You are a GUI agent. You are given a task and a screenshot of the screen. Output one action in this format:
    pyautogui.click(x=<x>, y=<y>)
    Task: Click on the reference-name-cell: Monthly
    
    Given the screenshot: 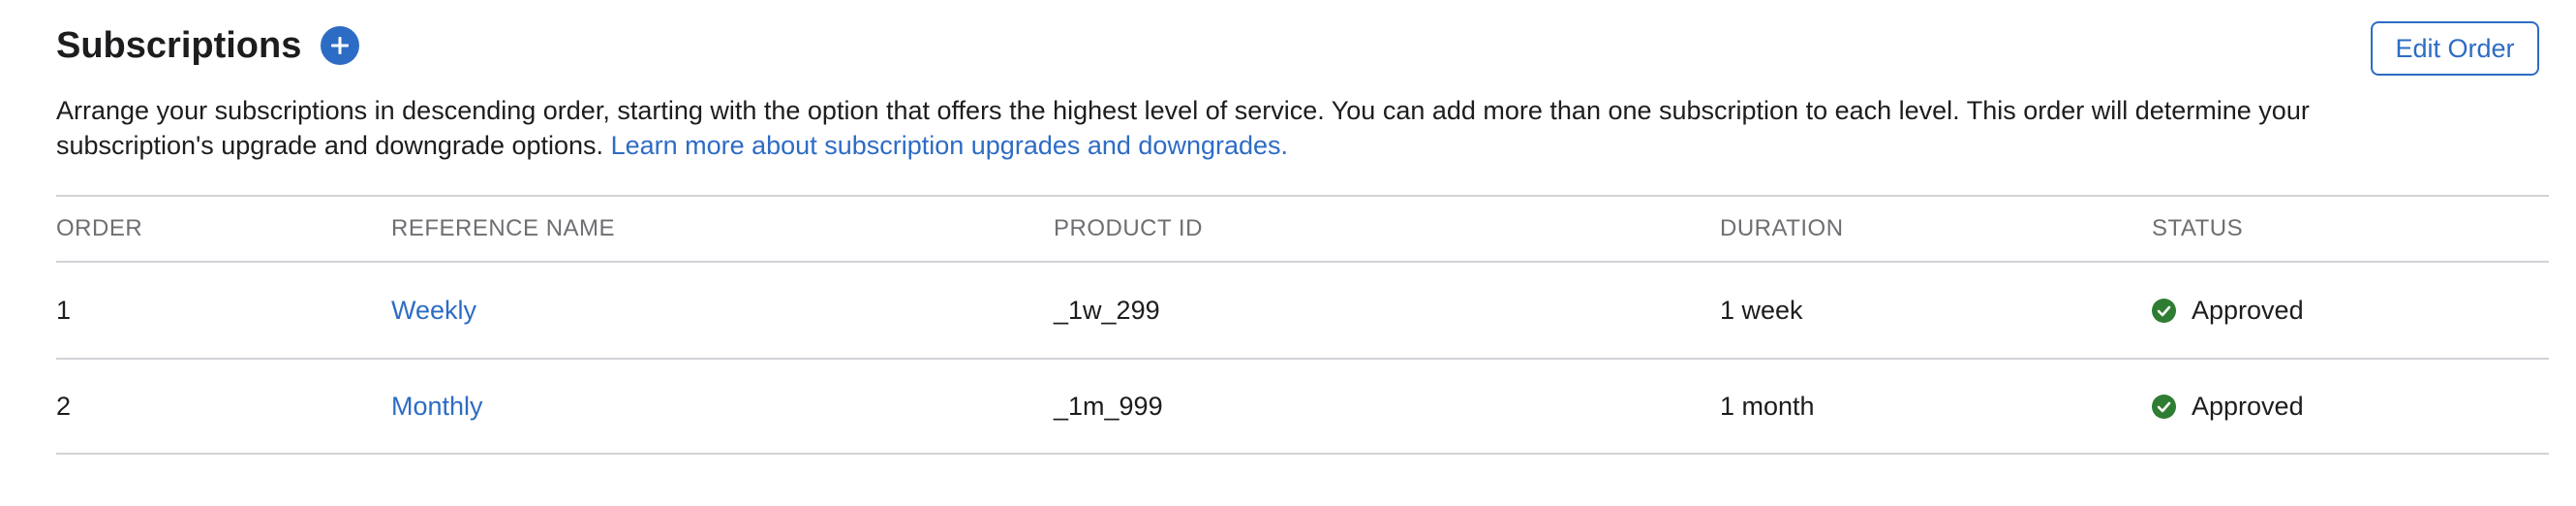 What is the action you would take?
    pyautogui.click(x=437, y=406)
    